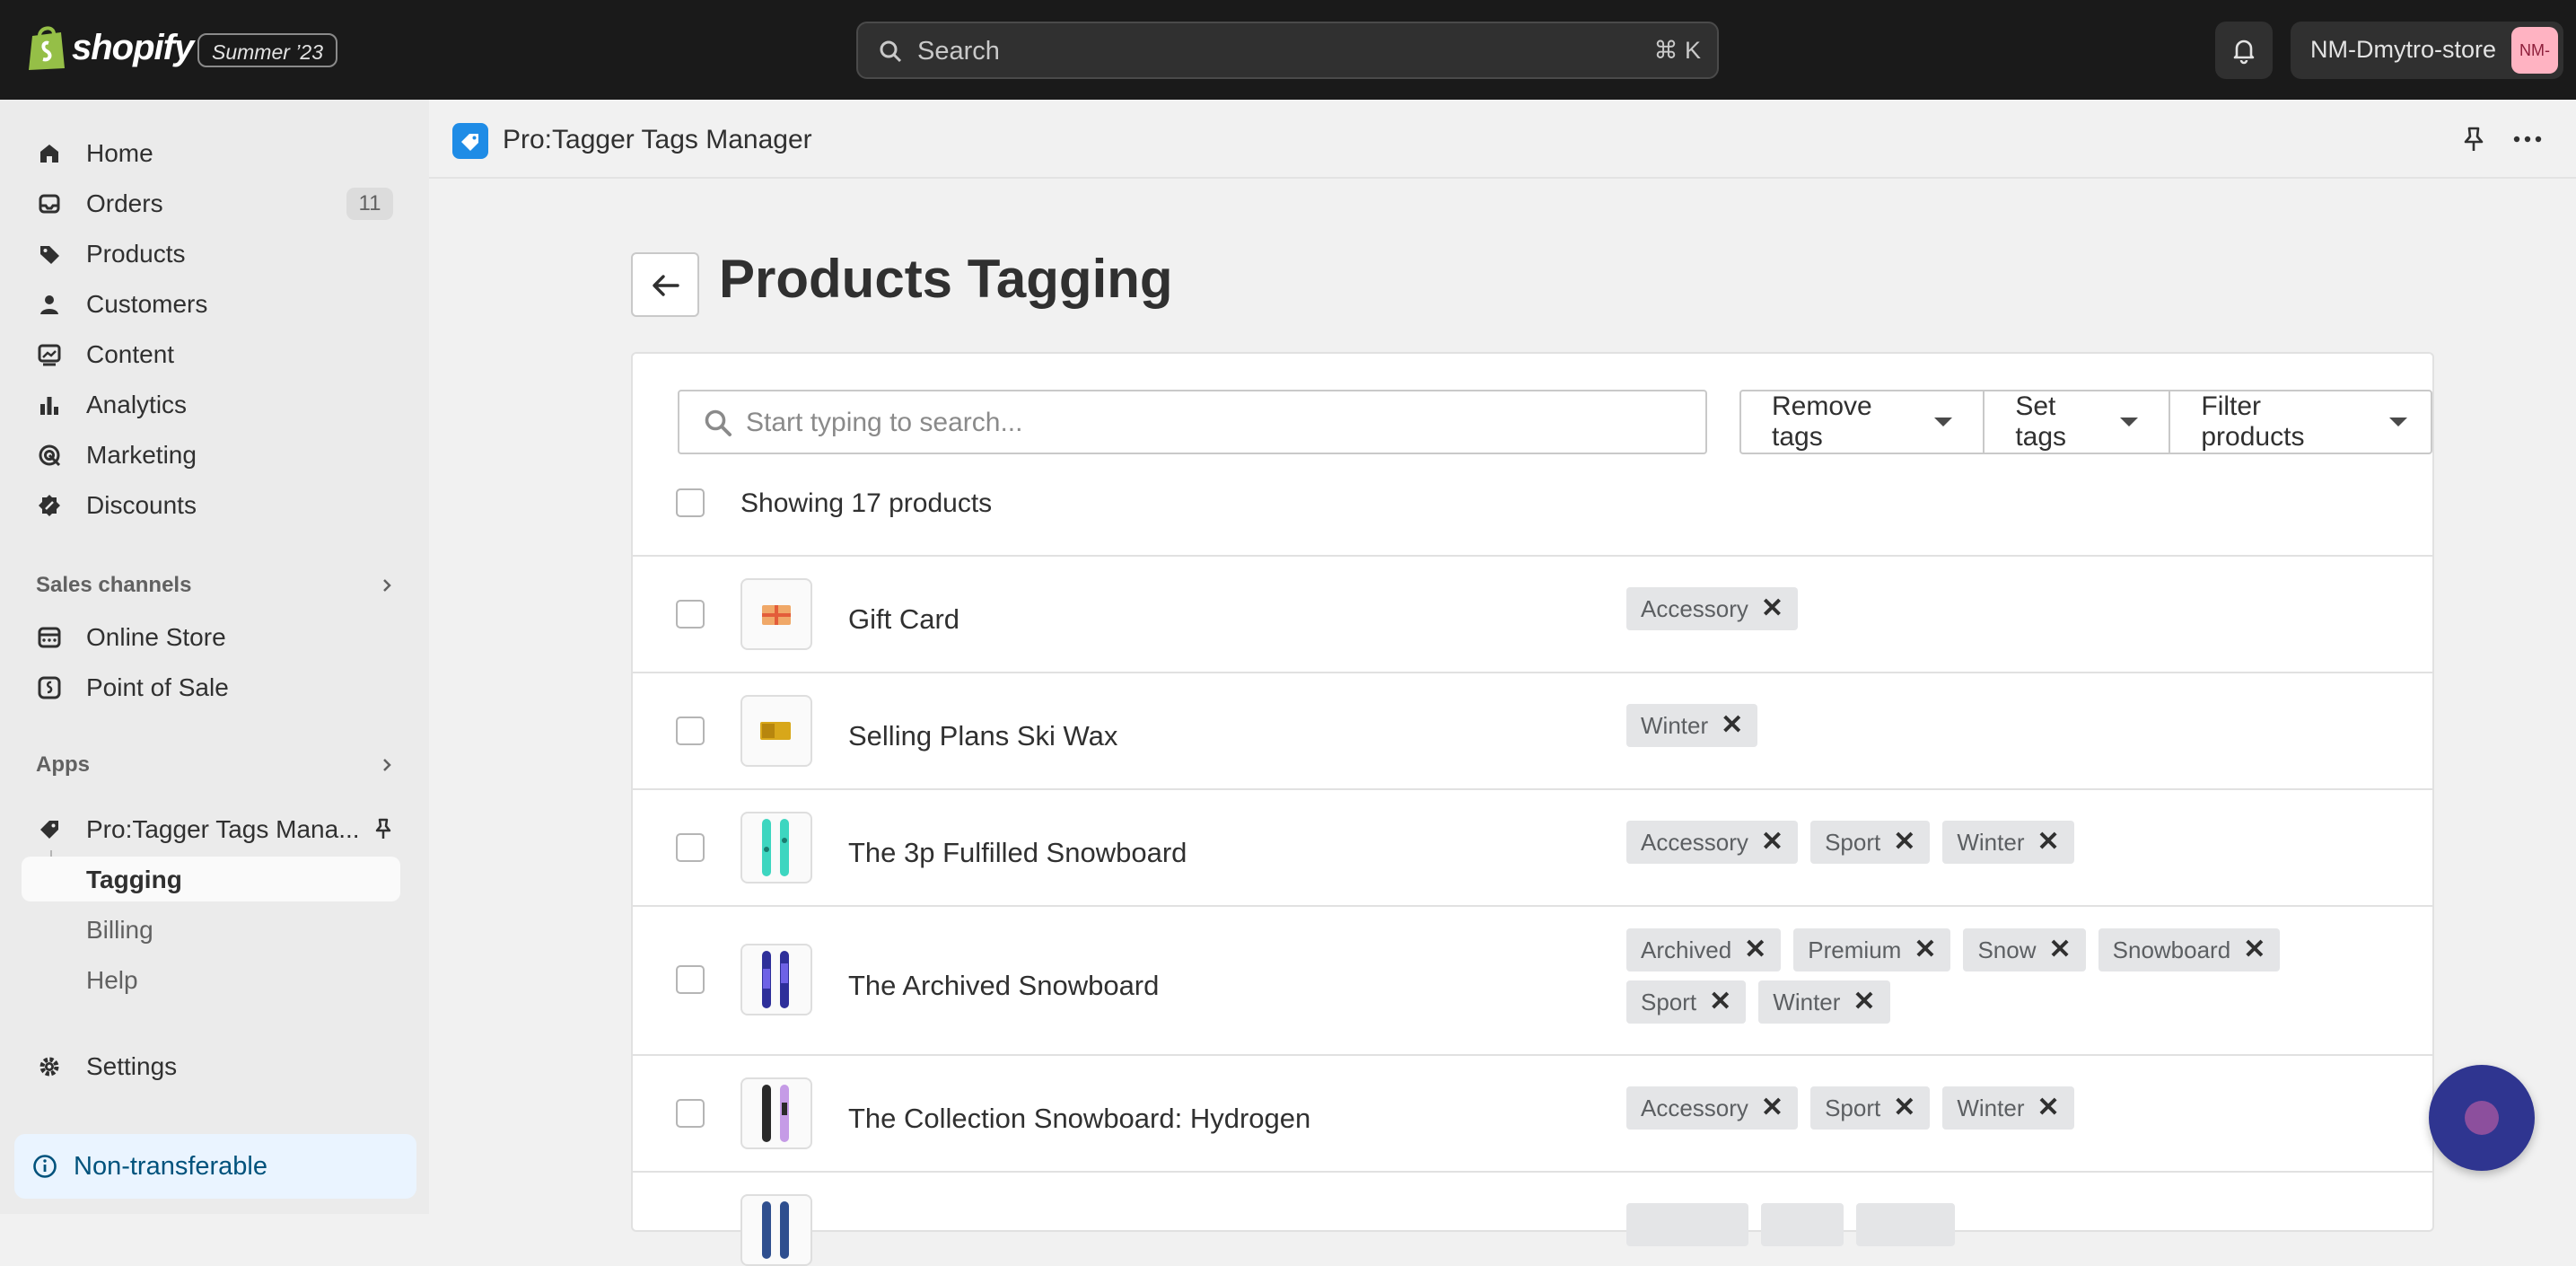 The image size is (2576, 1266). Describe the element at coordinates (1212, 423) in the screenshot. I see `product-search-input` at that location.